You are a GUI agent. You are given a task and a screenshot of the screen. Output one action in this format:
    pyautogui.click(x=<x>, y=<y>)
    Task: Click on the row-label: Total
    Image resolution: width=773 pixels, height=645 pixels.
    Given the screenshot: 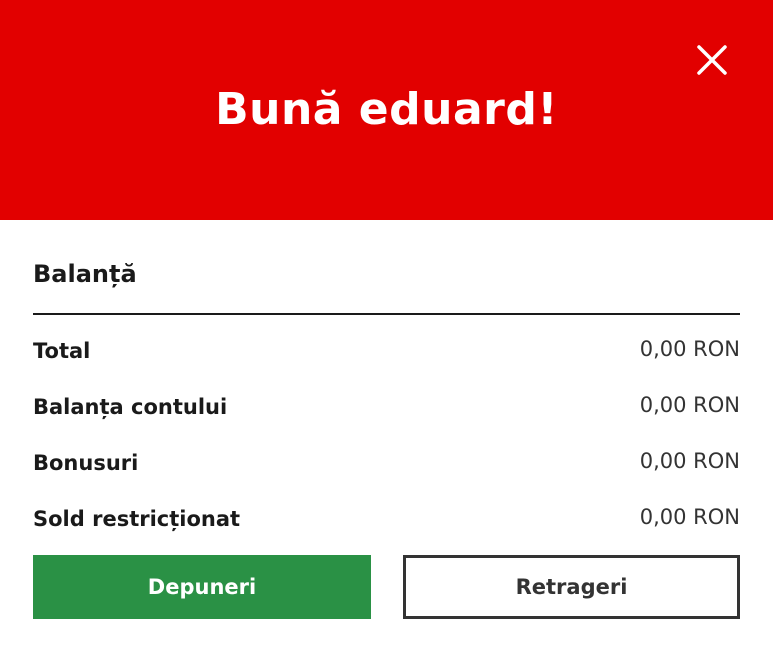 What is the action you would take?
    pyautogui.click(x=62, y=351)
    